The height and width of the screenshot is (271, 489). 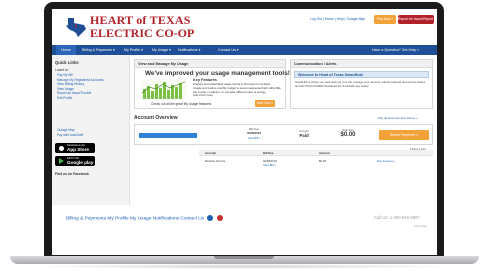 What do you see at coordinates (66, 50) in the screenshot?
I see `nav-home: Home` at bounding box center [66, 50].